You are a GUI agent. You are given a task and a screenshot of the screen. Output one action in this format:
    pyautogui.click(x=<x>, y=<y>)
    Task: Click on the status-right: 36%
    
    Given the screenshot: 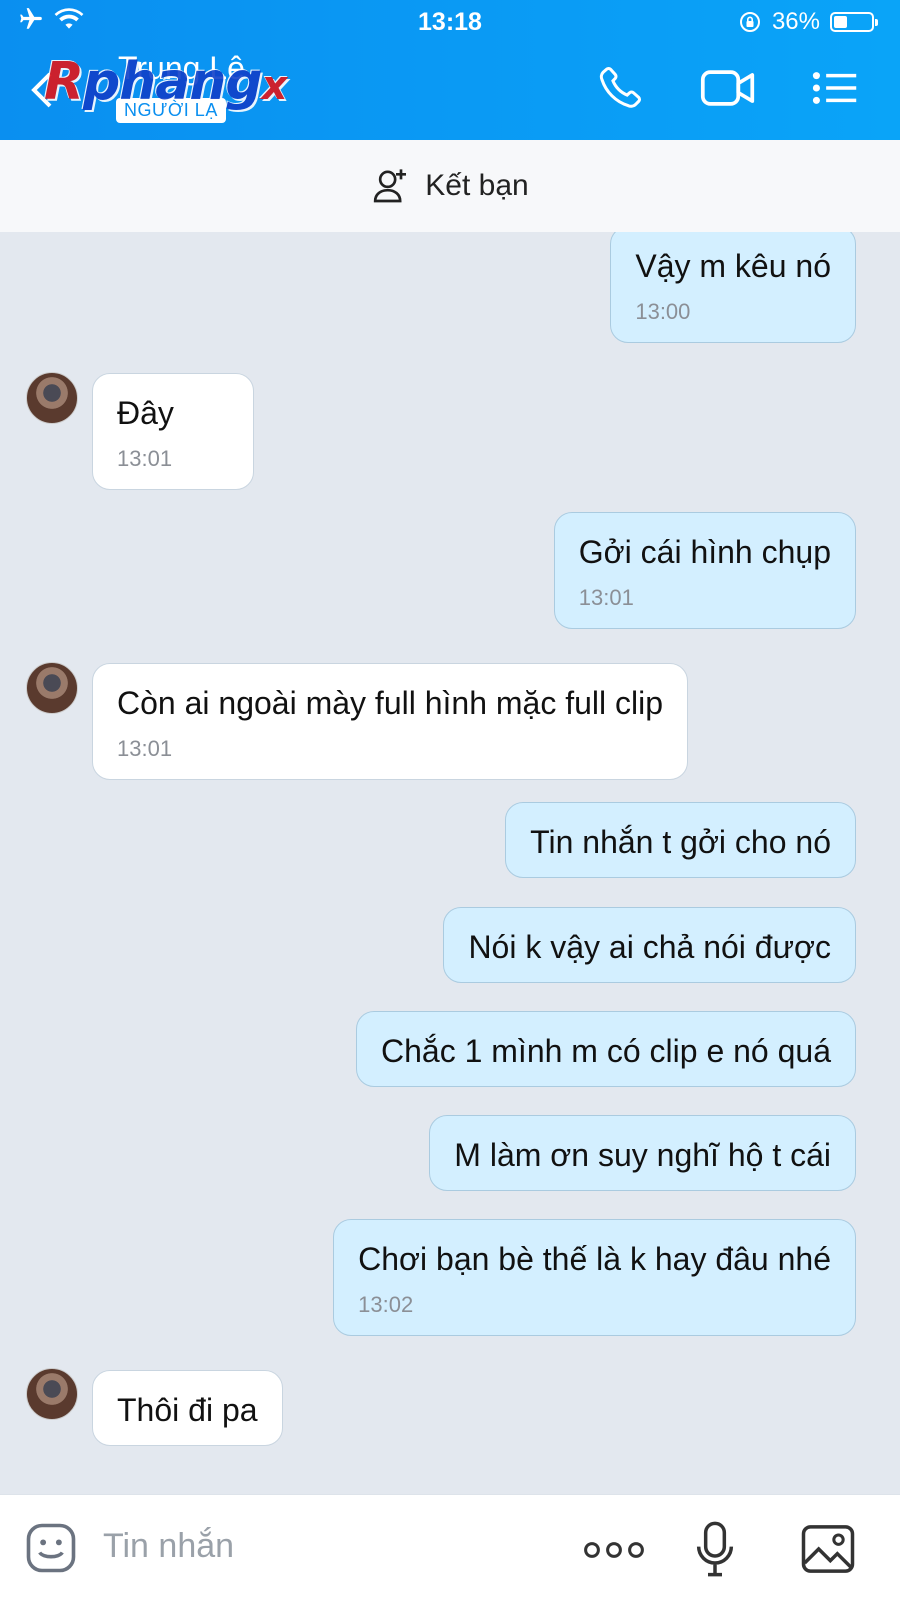 What is the action you would take?
    pyautogui.click(x=808, y=22)
    